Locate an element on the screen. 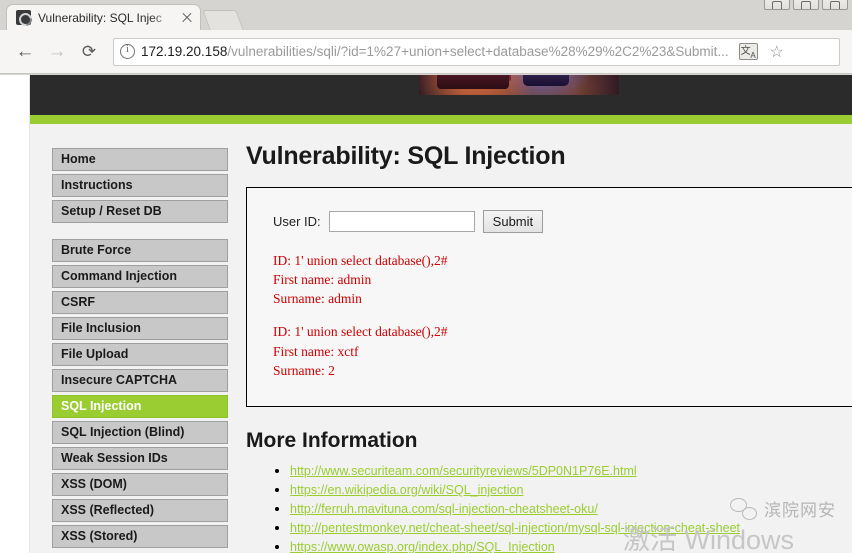 The width and height of the screenshot is (852, 553). bookmark-star-icon: ☆ is located at coordinates (777, 52).